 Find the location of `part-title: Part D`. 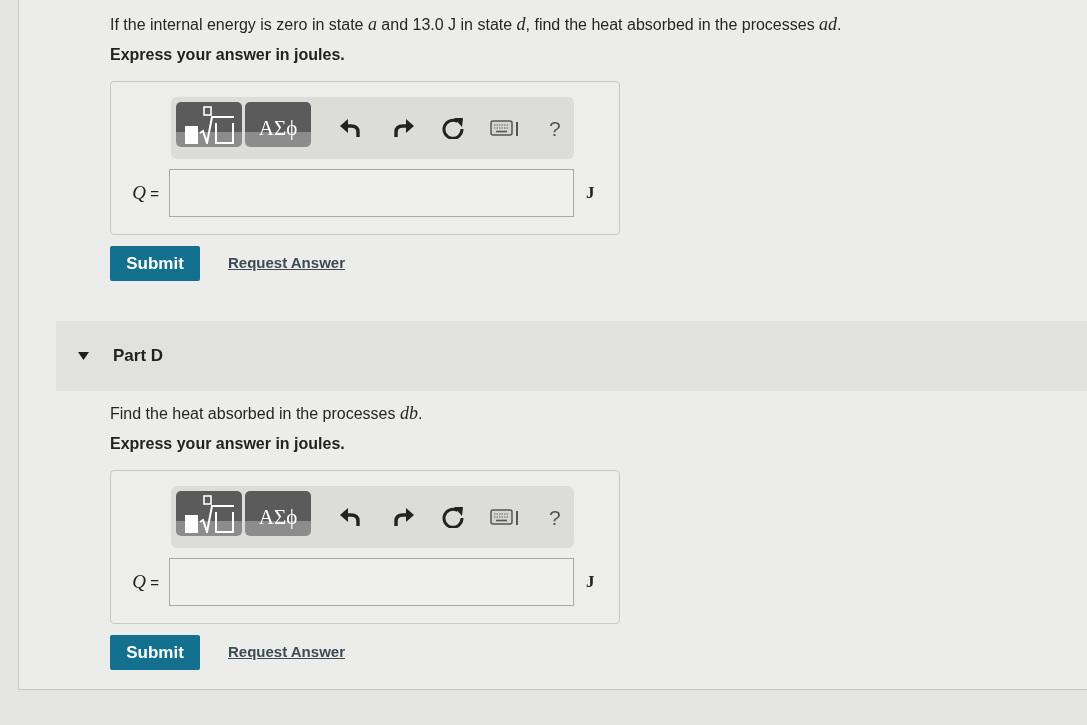

part-title: Part D is located at coordinates (138, 356).